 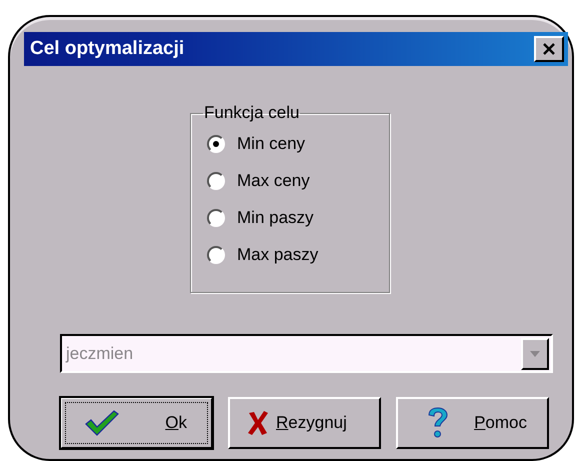 What do you see at coordinates (275, 218) in the screenshot?
I see `radio-label: Min paszy` at bounding box center [275, 218].